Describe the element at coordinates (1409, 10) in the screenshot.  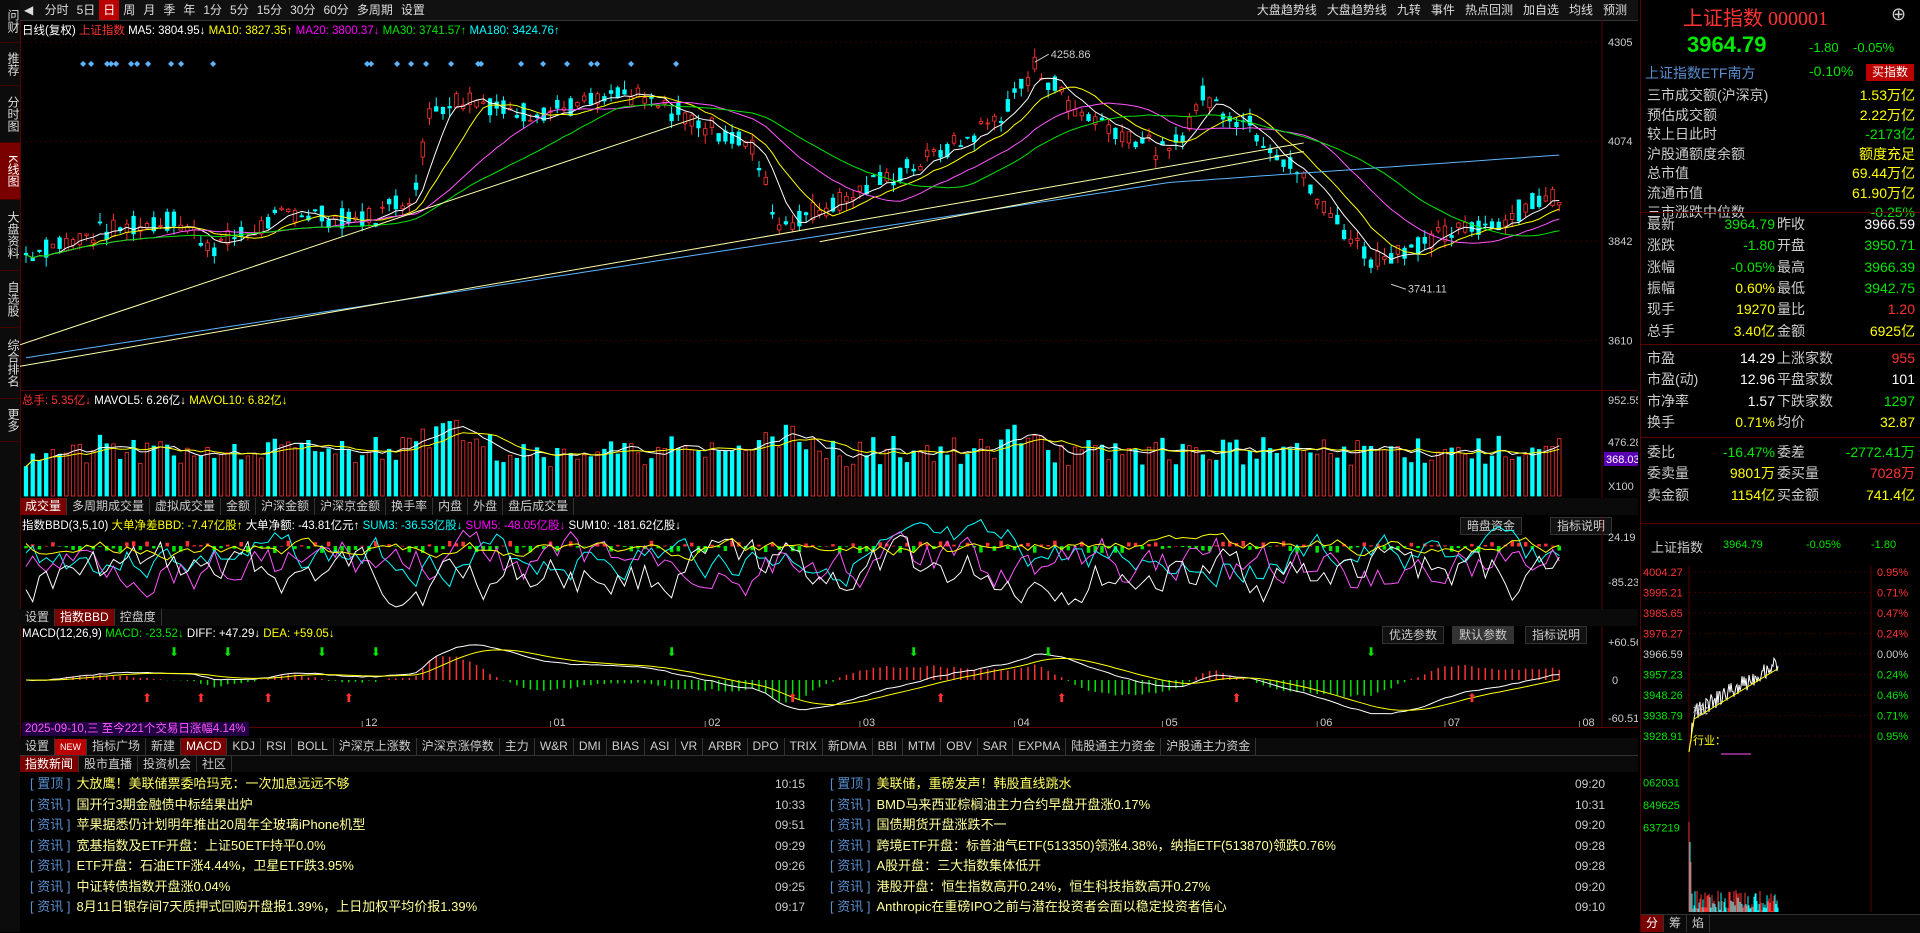
I see `toolbar-btn-2: 九转` at that location.